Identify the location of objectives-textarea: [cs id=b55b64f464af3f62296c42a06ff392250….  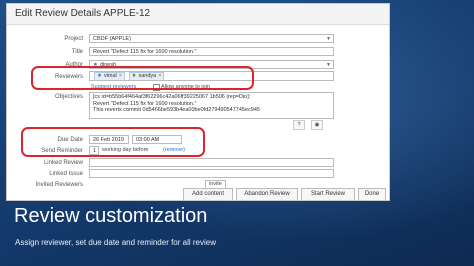
(211, 105).